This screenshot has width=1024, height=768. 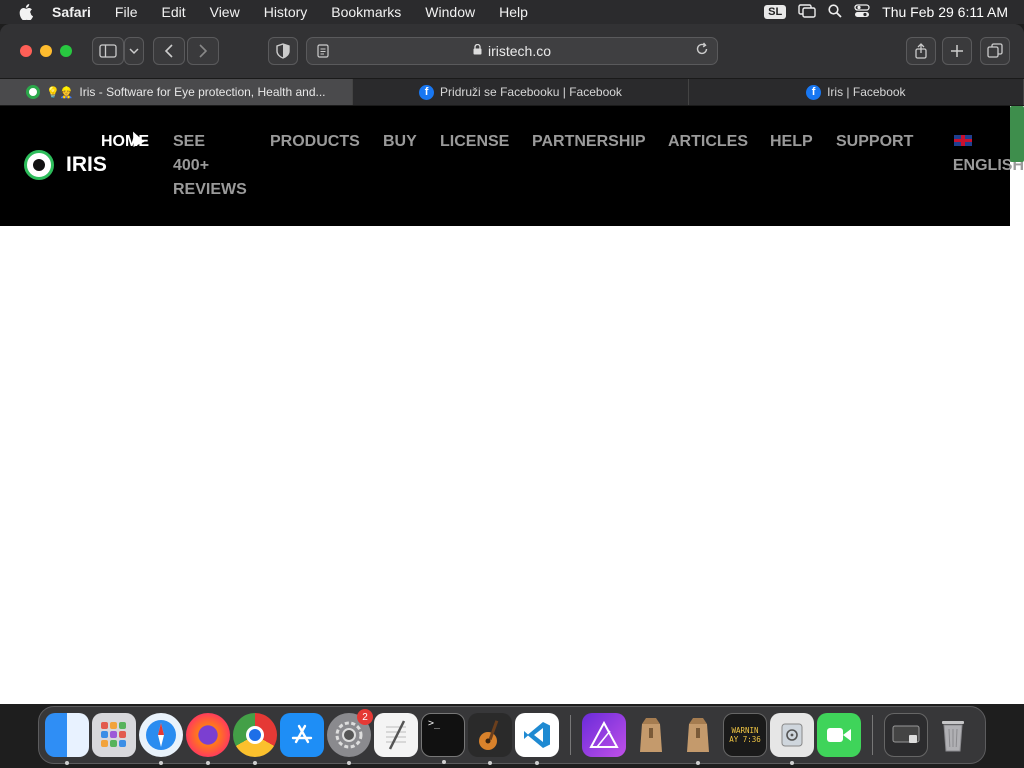 I want to click on clock: Thu Feb 29 6:11 AM, so click(x=945, y=12).